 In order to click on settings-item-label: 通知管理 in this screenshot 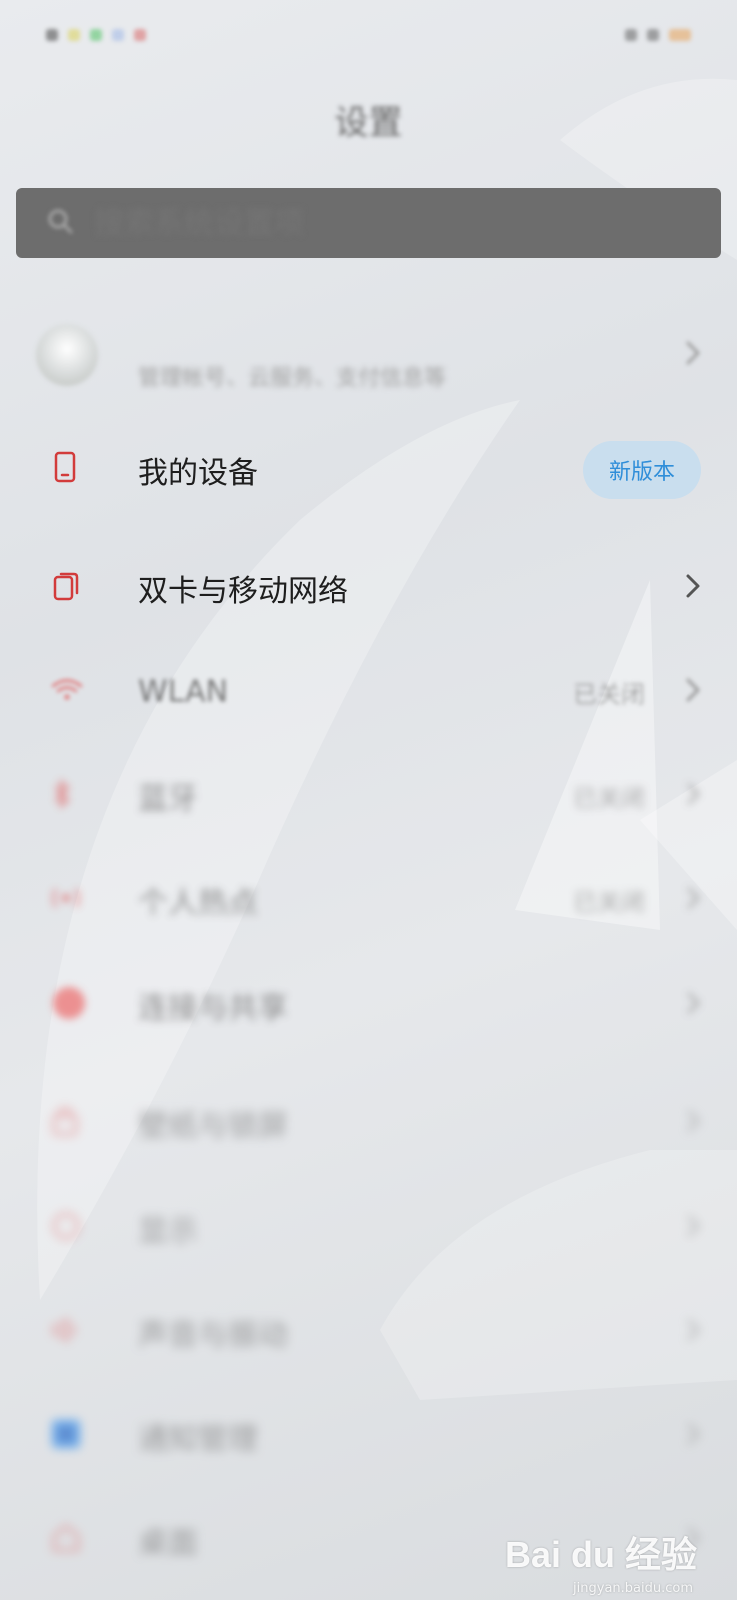, I will do `click(198, 1439)`.